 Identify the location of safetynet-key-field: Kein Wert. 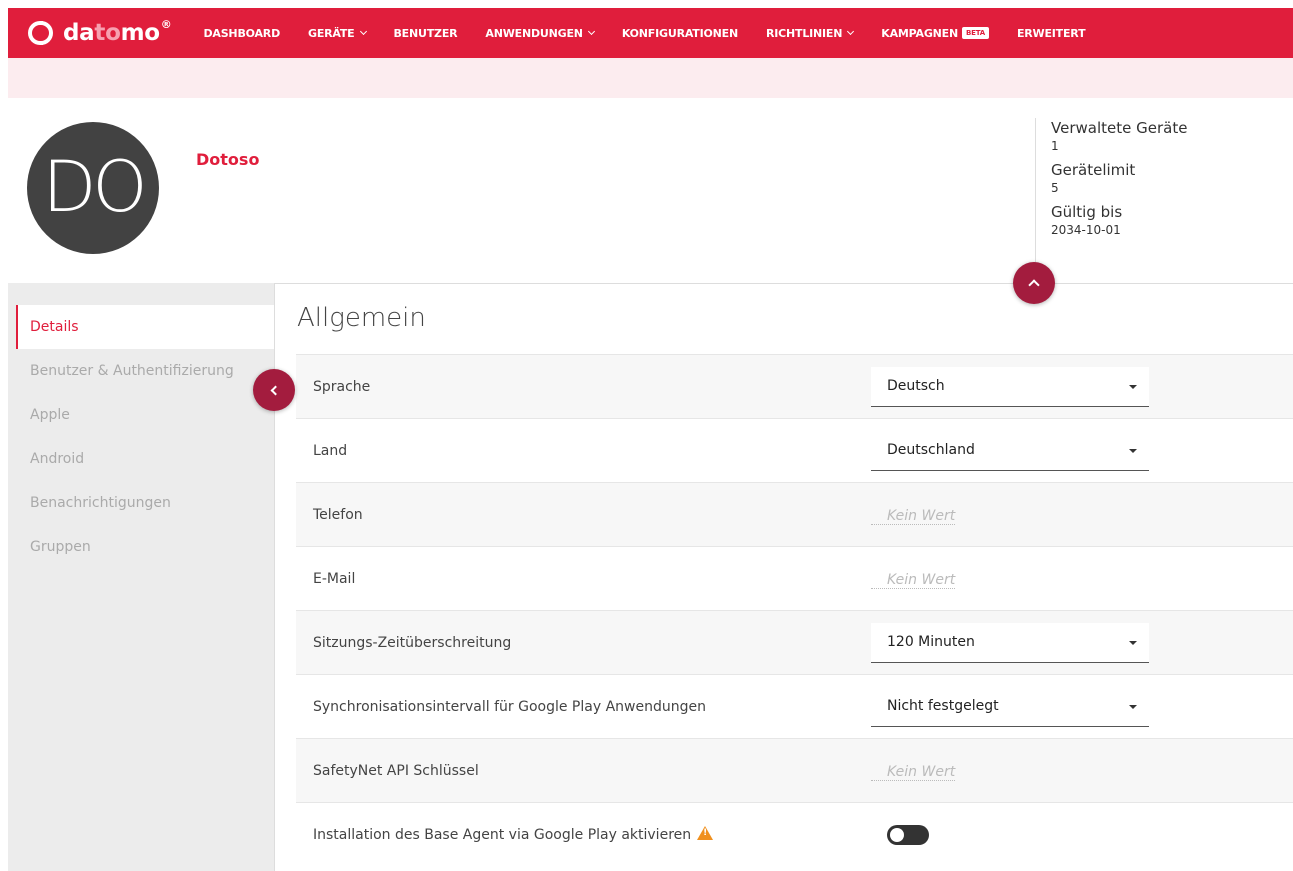
(913, 772).